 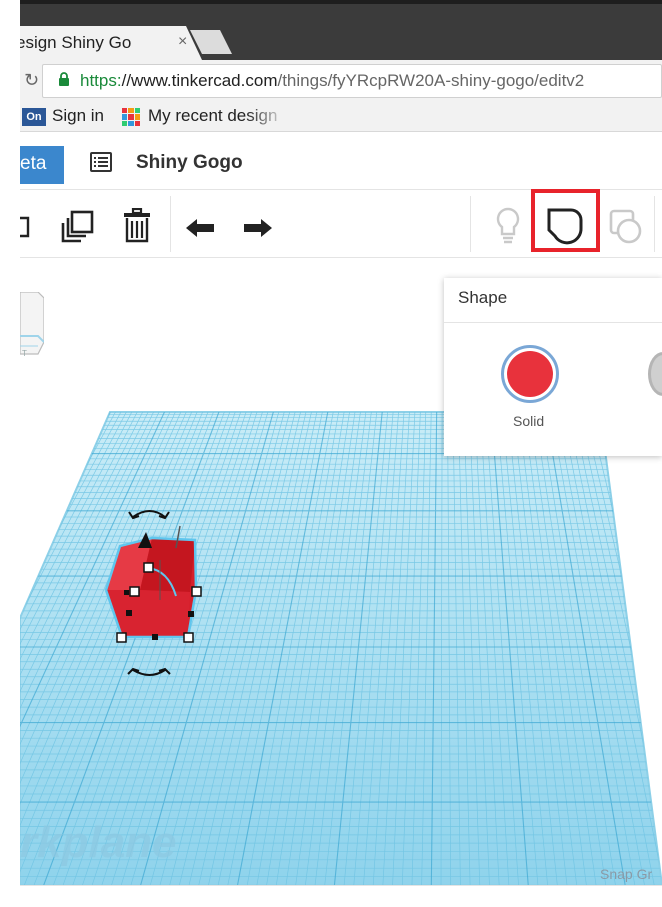 What do you see at coordinates (199, 80) in the screenshot?
I see `url-host: //www.tinkercad.com` at bounding box center [199, 80].